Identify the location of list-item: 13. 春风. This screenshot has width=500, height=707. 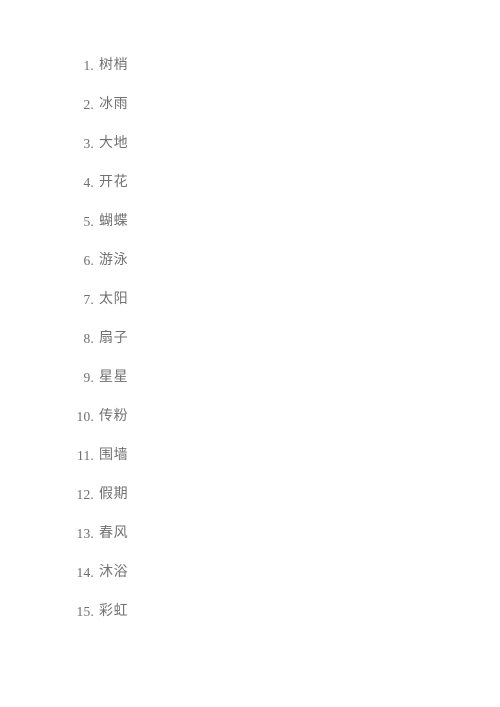
(250, 533).